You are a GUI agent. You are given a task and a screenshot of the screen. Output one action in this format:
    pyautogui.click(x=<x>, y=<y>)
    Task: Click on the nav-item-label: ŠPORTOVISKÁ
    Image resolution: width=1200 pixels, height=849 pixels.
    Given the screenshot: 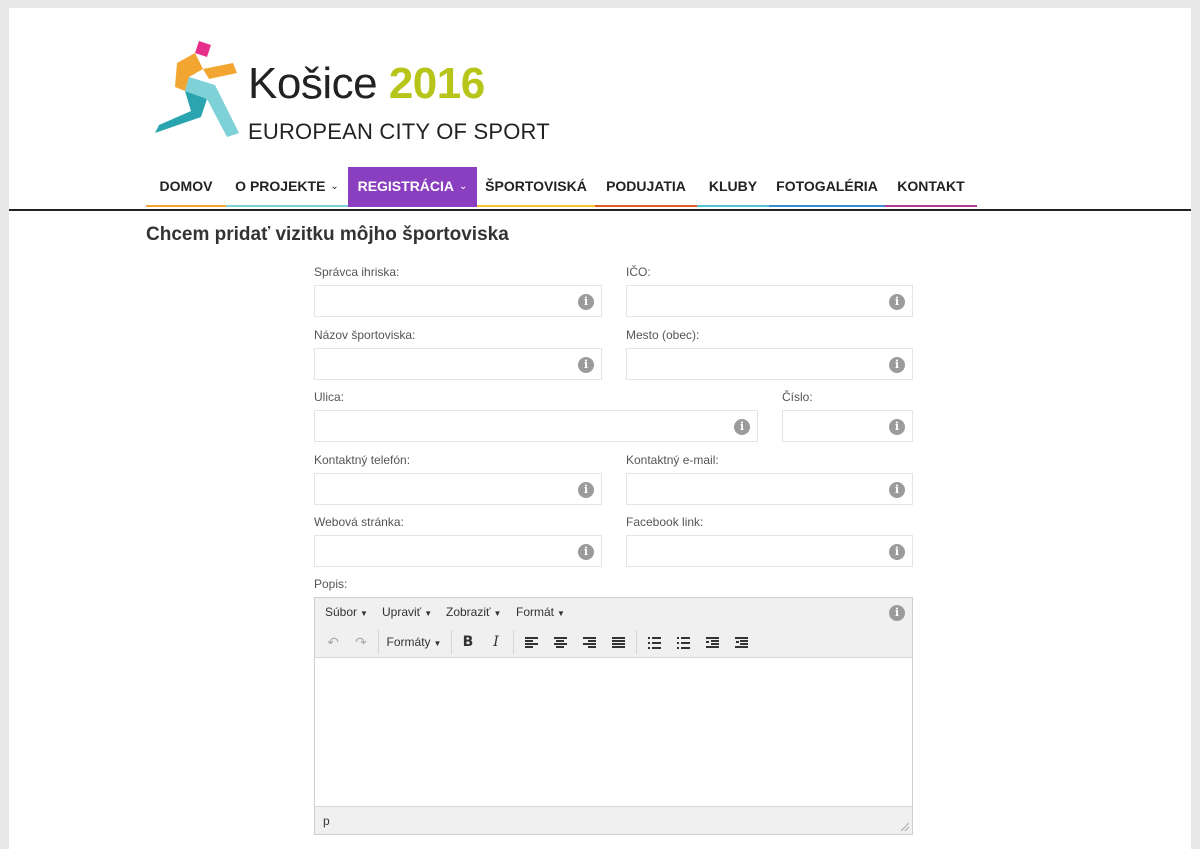 What is the action you would take?
    pyautogui.click(x=536, y=186)
    